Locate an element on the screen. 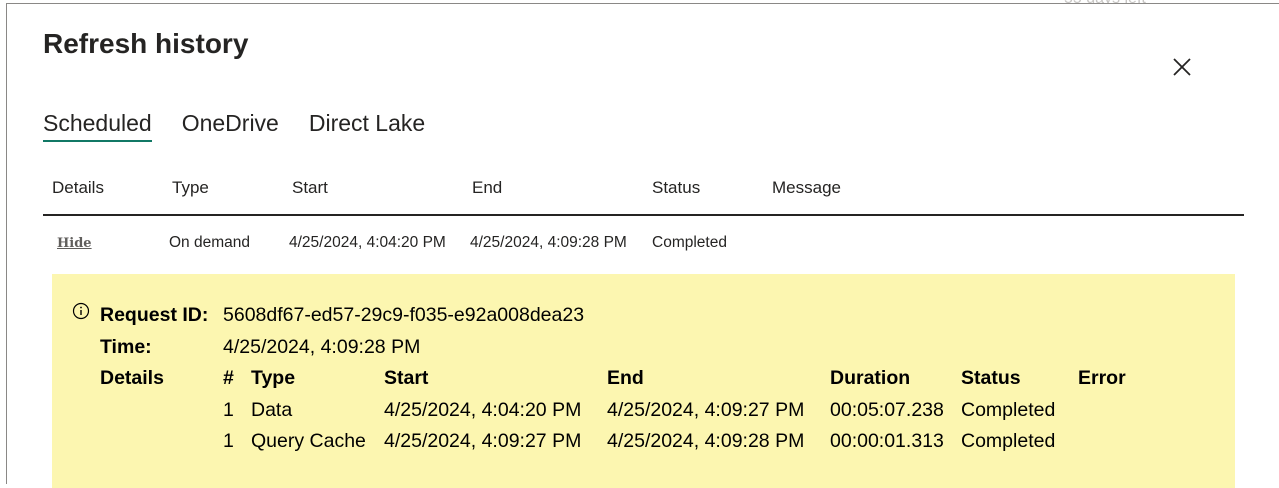  history-table-header: Details Type Start End Status Message is located at coordinates (643, 195).